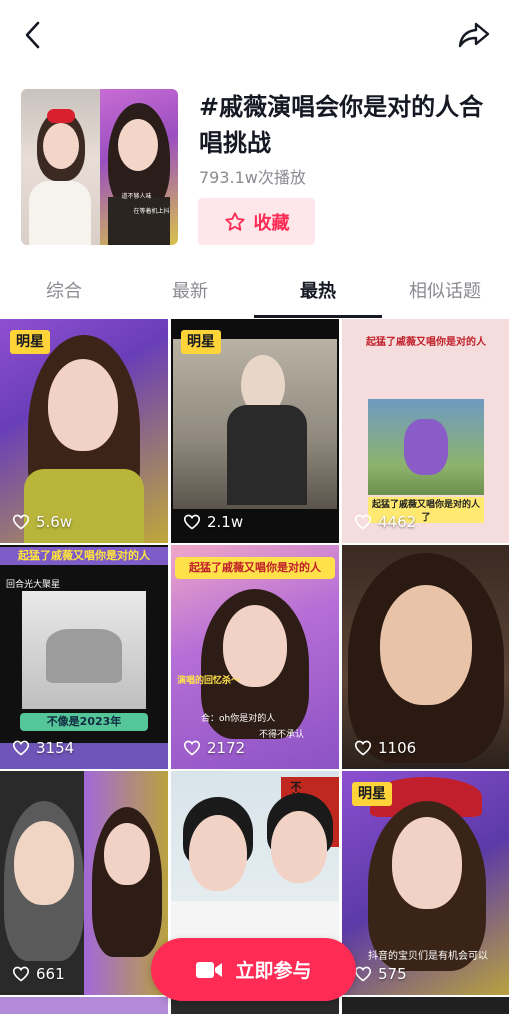 The image size is (509, 1014). I want to click on like-count-value: 1106, so click(397, 748).